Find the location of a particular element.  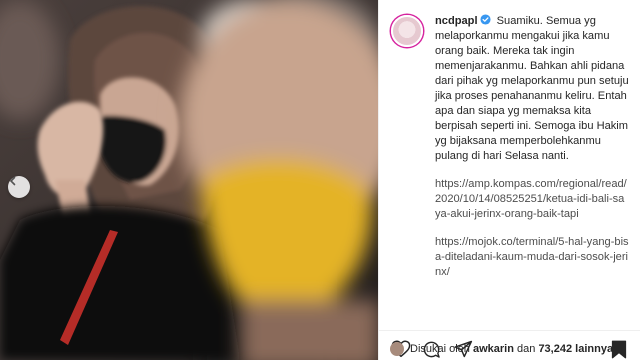

likes-user: awkarin is located at coordinates (493, 349).